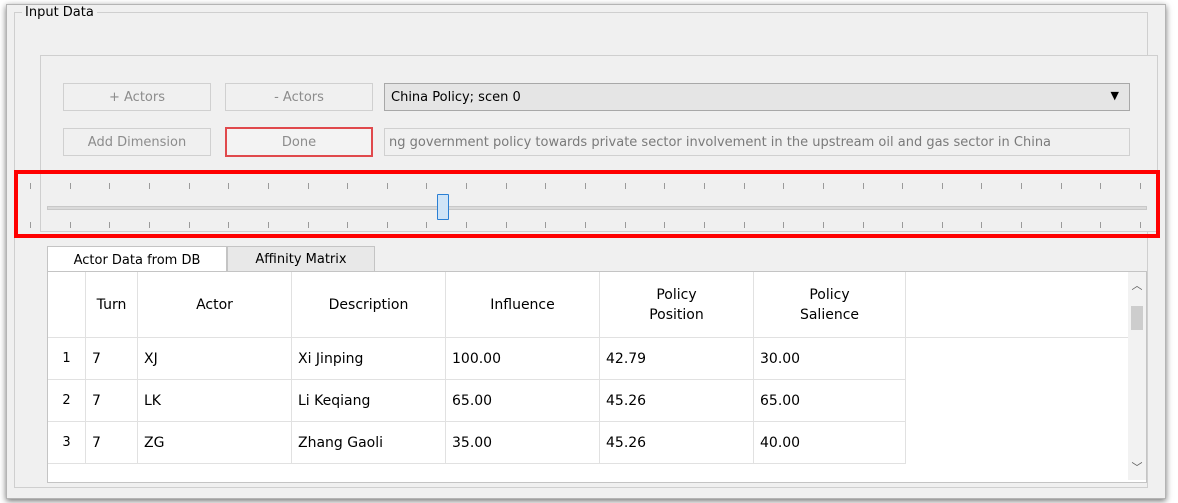 This screenshot has width=1178, height=503. I want to click on done-button: Done, so click(299, 142).